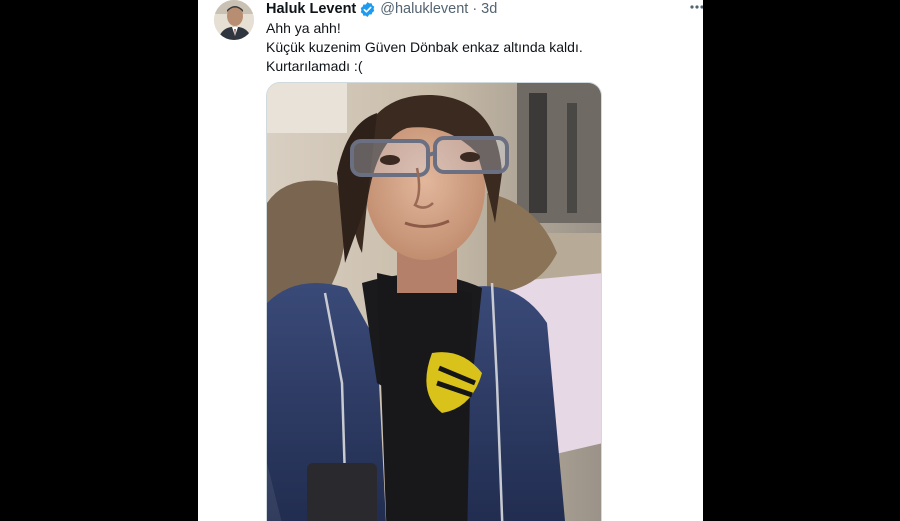 This screenshot has height=521, width=900. What do you see at coordinates (314, 66) in the screenshot?
I see `tweet-text-line: Kurtarılamadı :(` at bounding box center [314, 66].